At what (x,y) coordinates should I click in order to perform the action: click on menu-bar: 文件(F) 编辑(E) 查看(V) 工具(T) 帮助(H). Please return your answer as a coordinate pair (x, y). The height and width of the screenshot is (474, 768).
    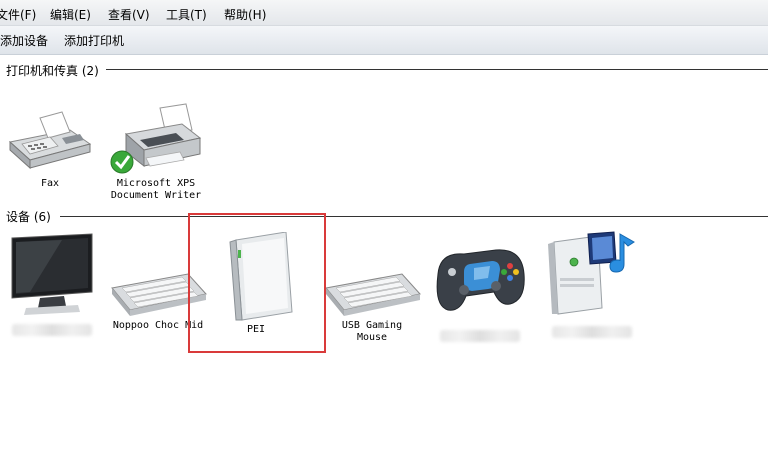
    Looking at the image, I should click on (384, 13).